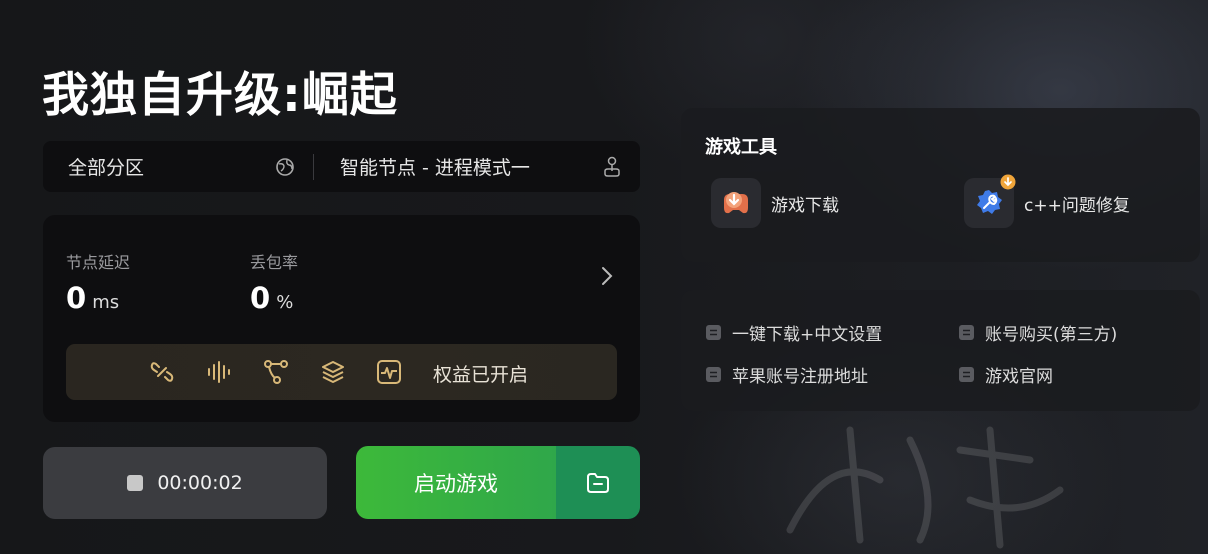  I want to click on packet-loss-stat: 丢包率 0%, so click(274, 282).